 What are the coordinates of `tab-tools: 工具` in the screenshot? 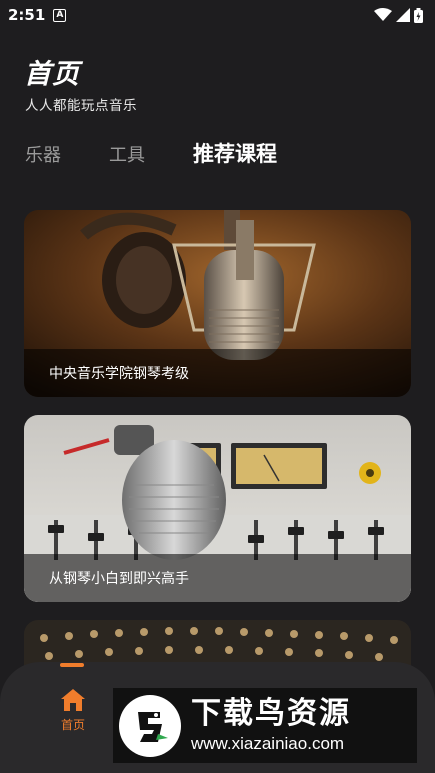 It's located at (127, 154).